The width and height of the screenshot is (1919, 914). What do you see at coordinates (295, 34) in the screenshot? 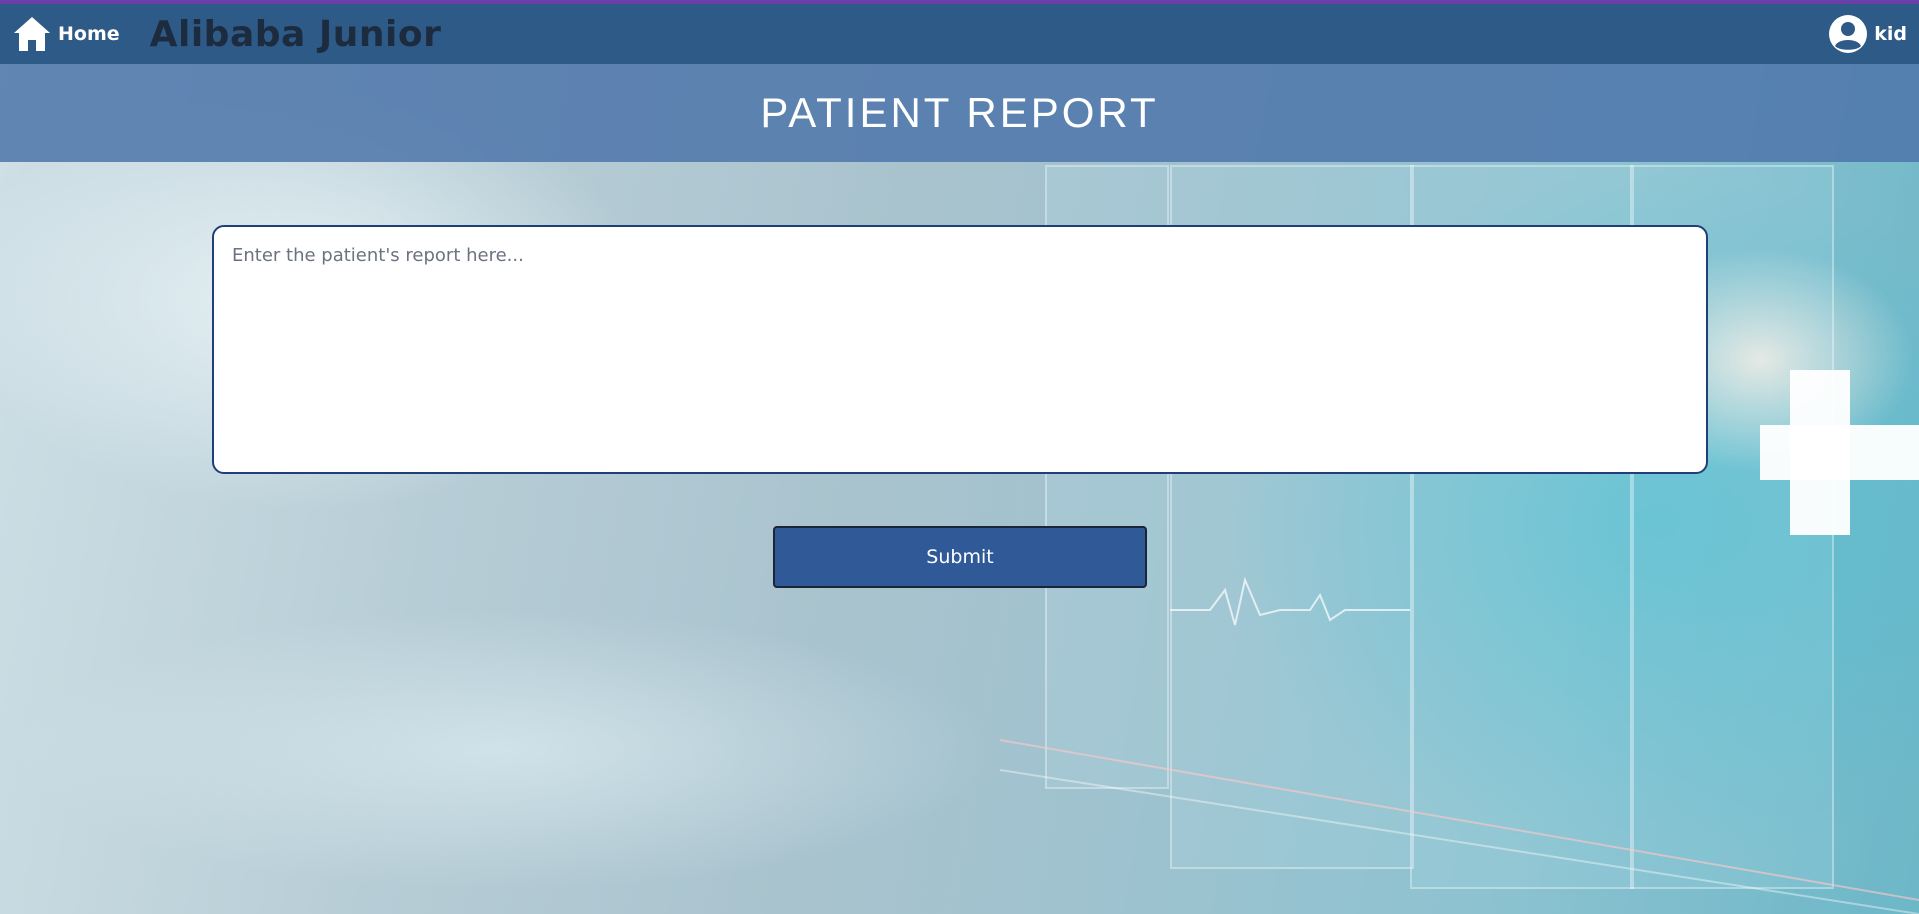
I see `brand-title: Alibaba Junior` at bounding box center [295, 34].